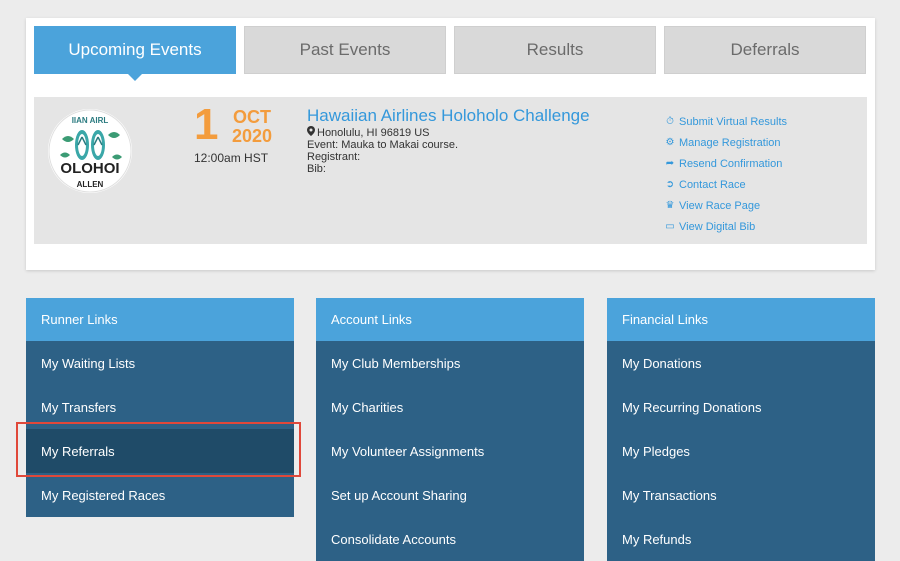  What do you see at coordinates (670, 184) in the screenshot?
I see `arrow-circle-icon: ➲` at bounding box center [670, 184].